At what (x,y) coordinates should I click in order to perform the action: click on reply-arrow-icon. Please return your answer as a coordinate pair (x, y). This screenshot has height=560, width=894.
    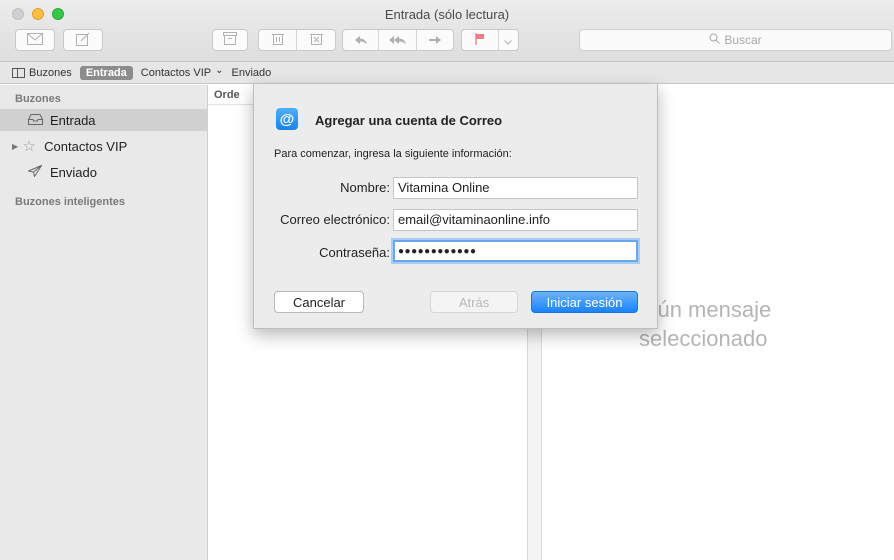
    Looking at the image, I should click on (361, 40).